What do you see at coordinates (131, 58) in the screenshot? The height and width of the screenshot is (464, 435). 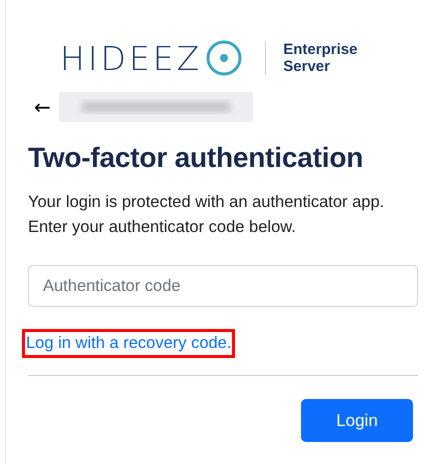 I see `logo-wordmark: HIDEEZ` at bounding box center [131, 58].